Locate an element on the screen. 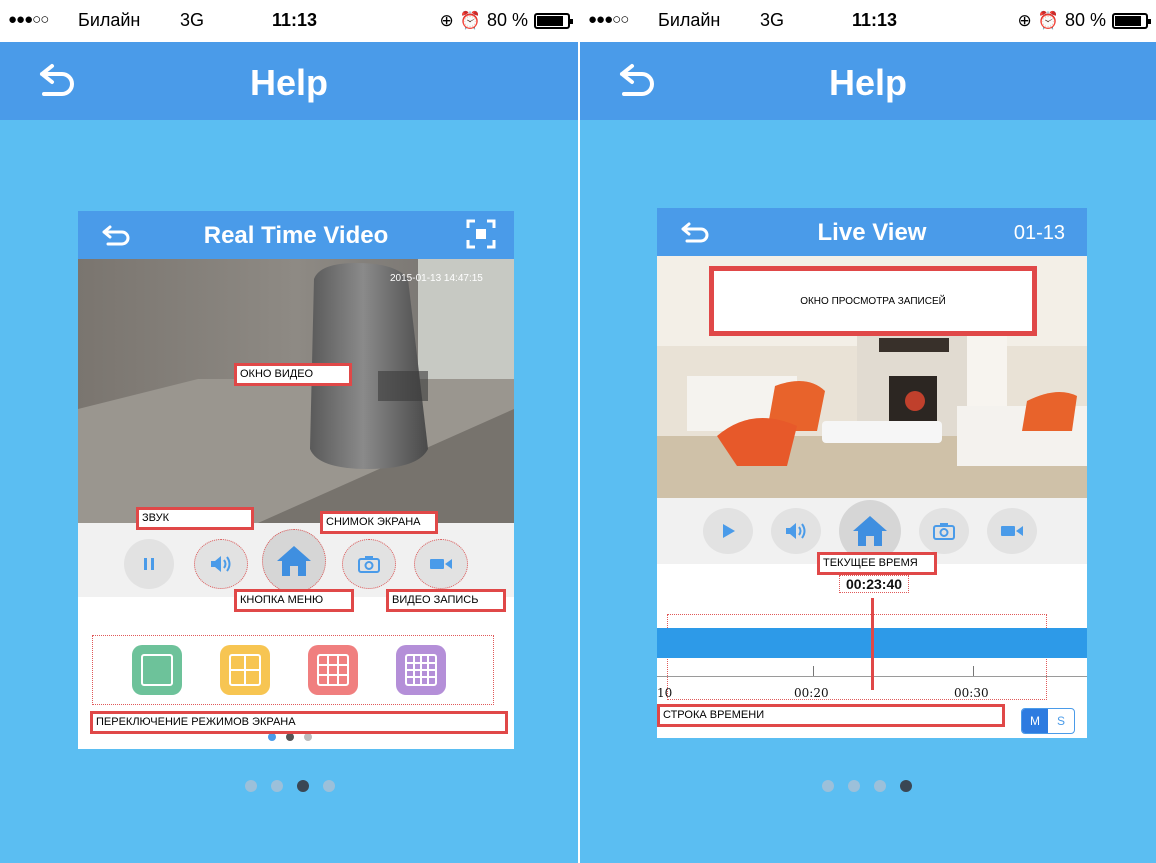 The image size is (1156, 863). label-sound: ЗВУК is located at coordinates (195, 518).